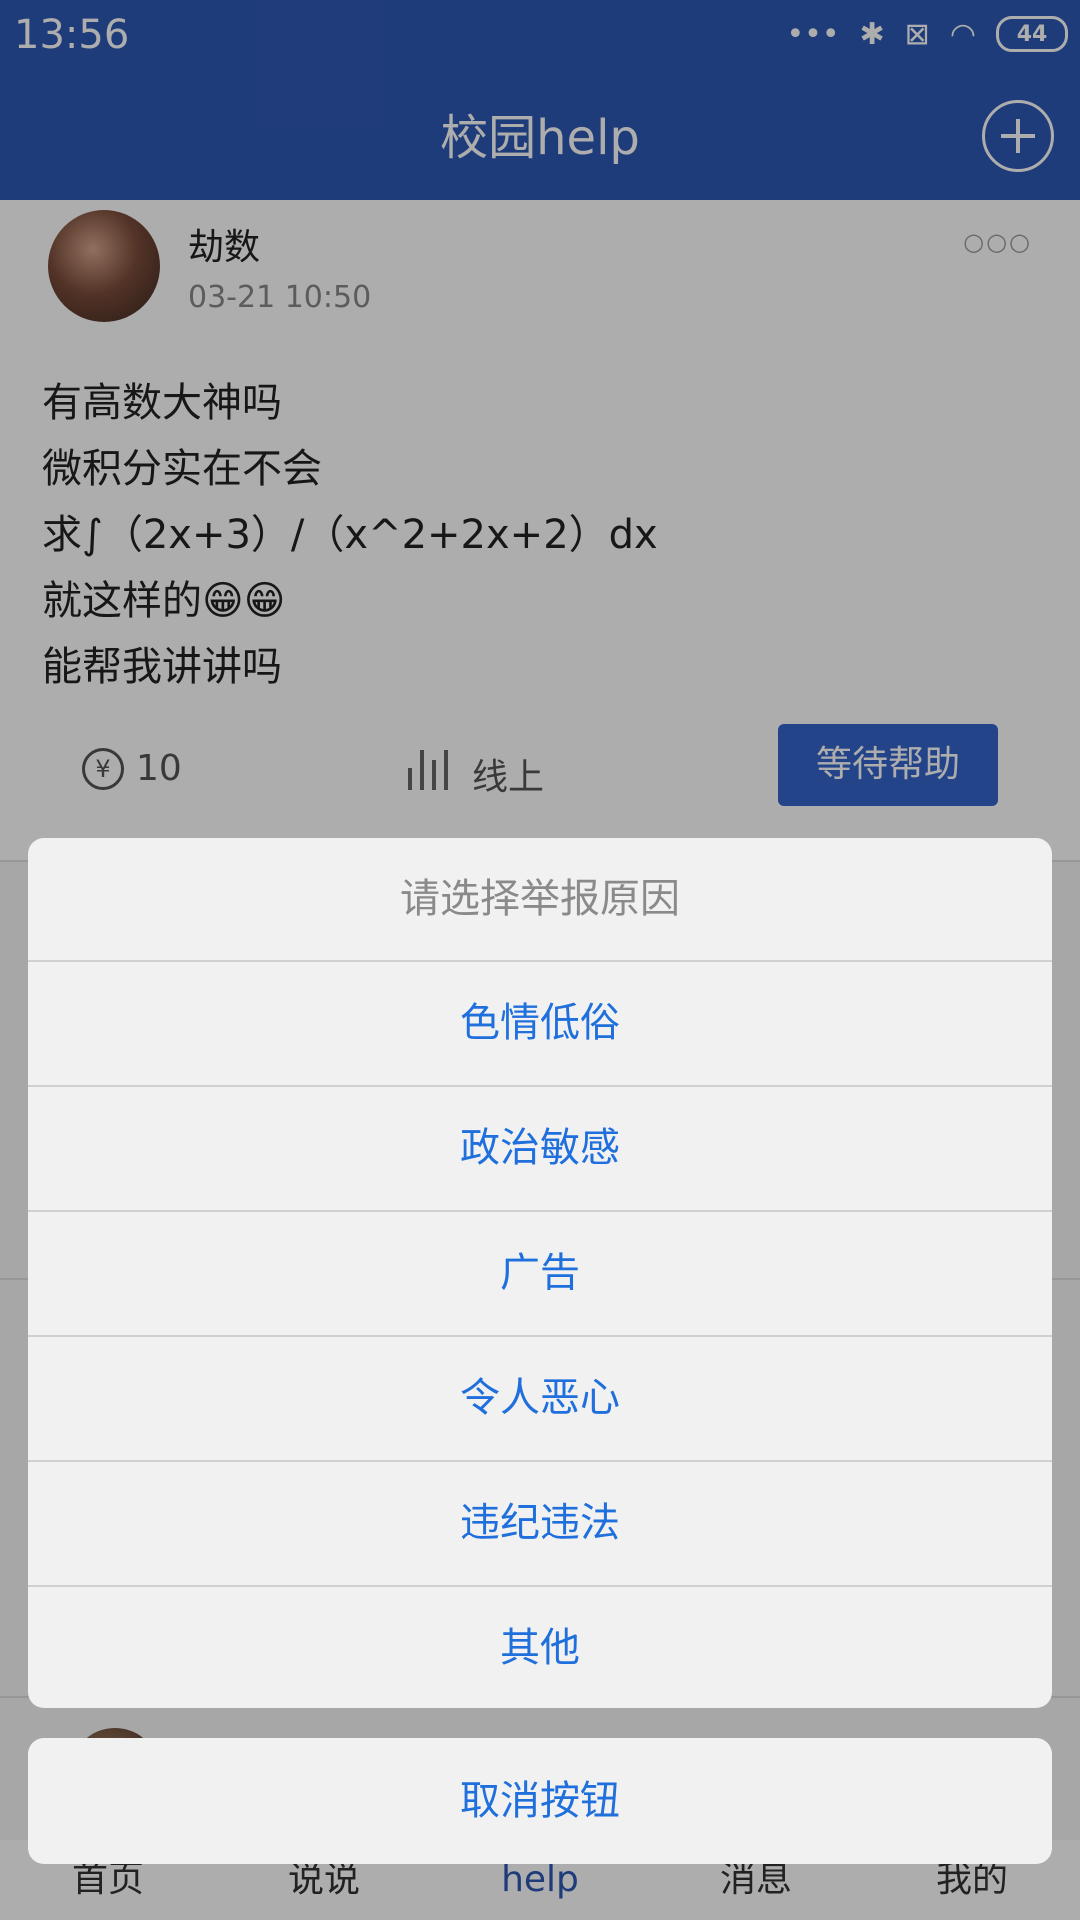 This screenshot has width=1080, height=1920. I want to click on cancel-button: 取消按钮, so click(540, 1801).